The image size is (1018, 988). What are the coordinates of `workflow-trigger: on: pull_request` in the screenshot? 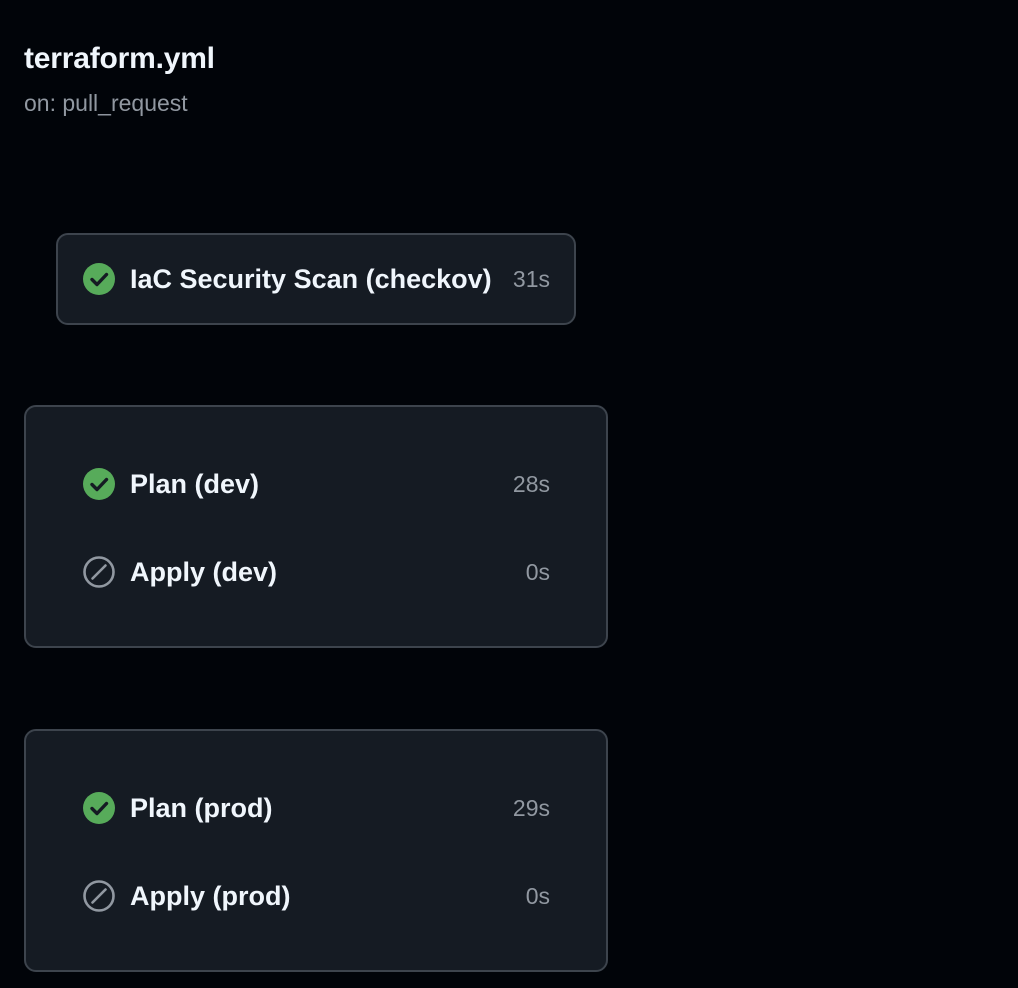 It's located at (106, 103).